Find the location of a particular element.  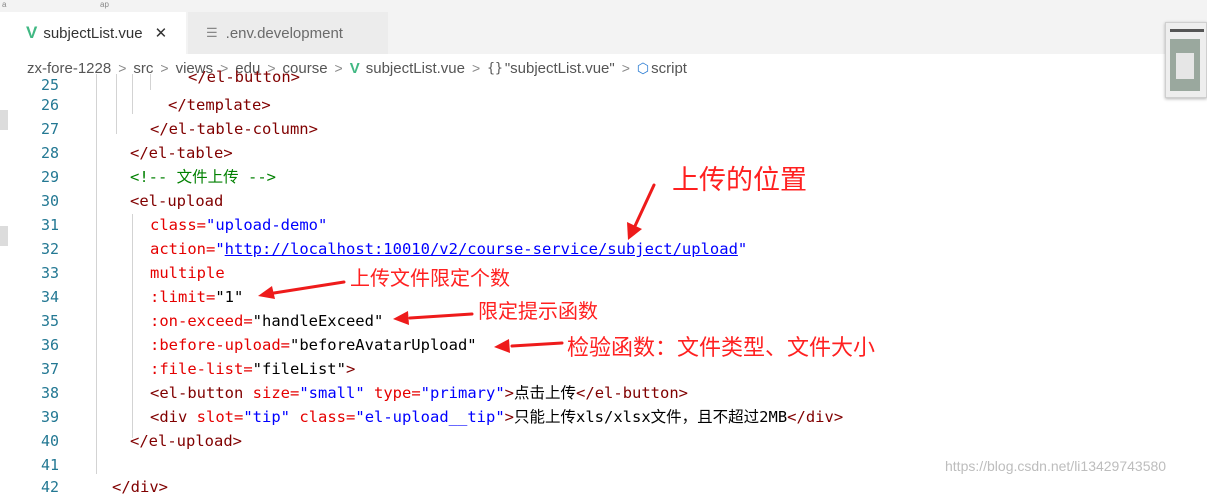

arrow-to-url is located at coordinates (641, 211).